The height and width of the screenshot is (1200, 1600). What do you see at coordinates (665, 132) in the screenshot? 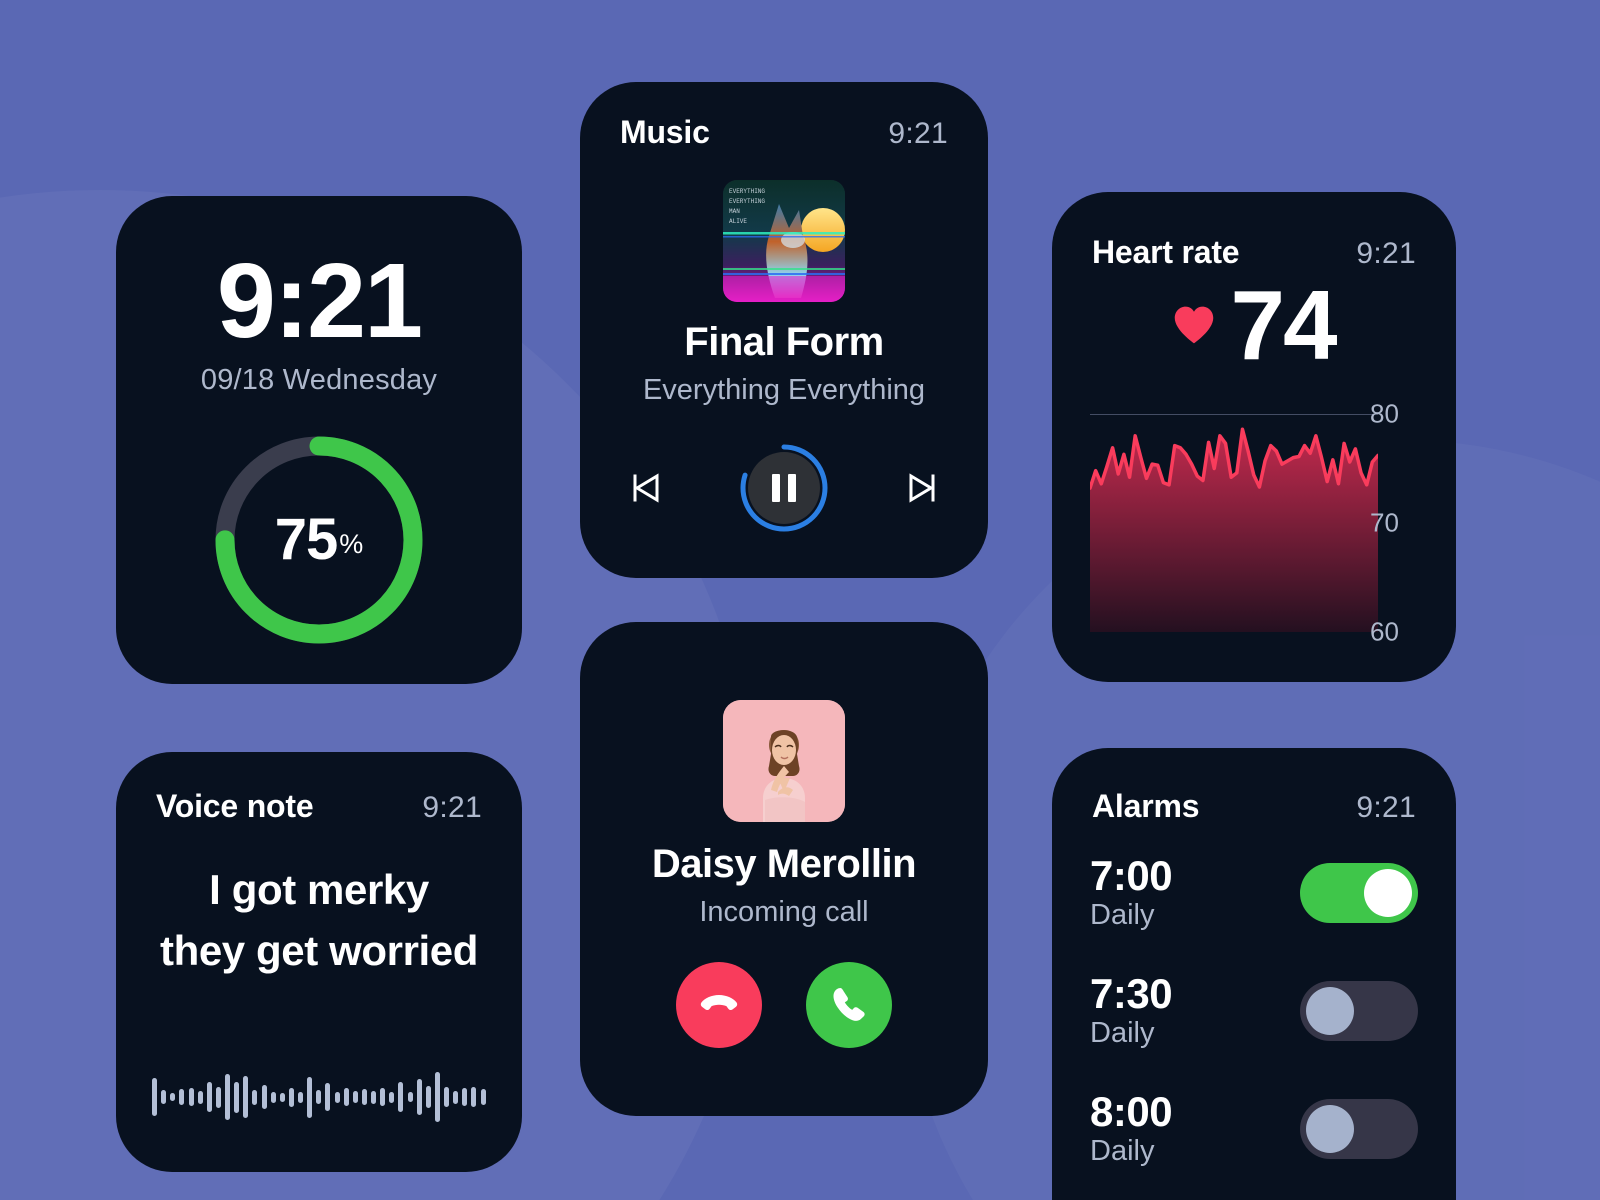
I see `music-card-title: Music` at bounding box center [665, 132].